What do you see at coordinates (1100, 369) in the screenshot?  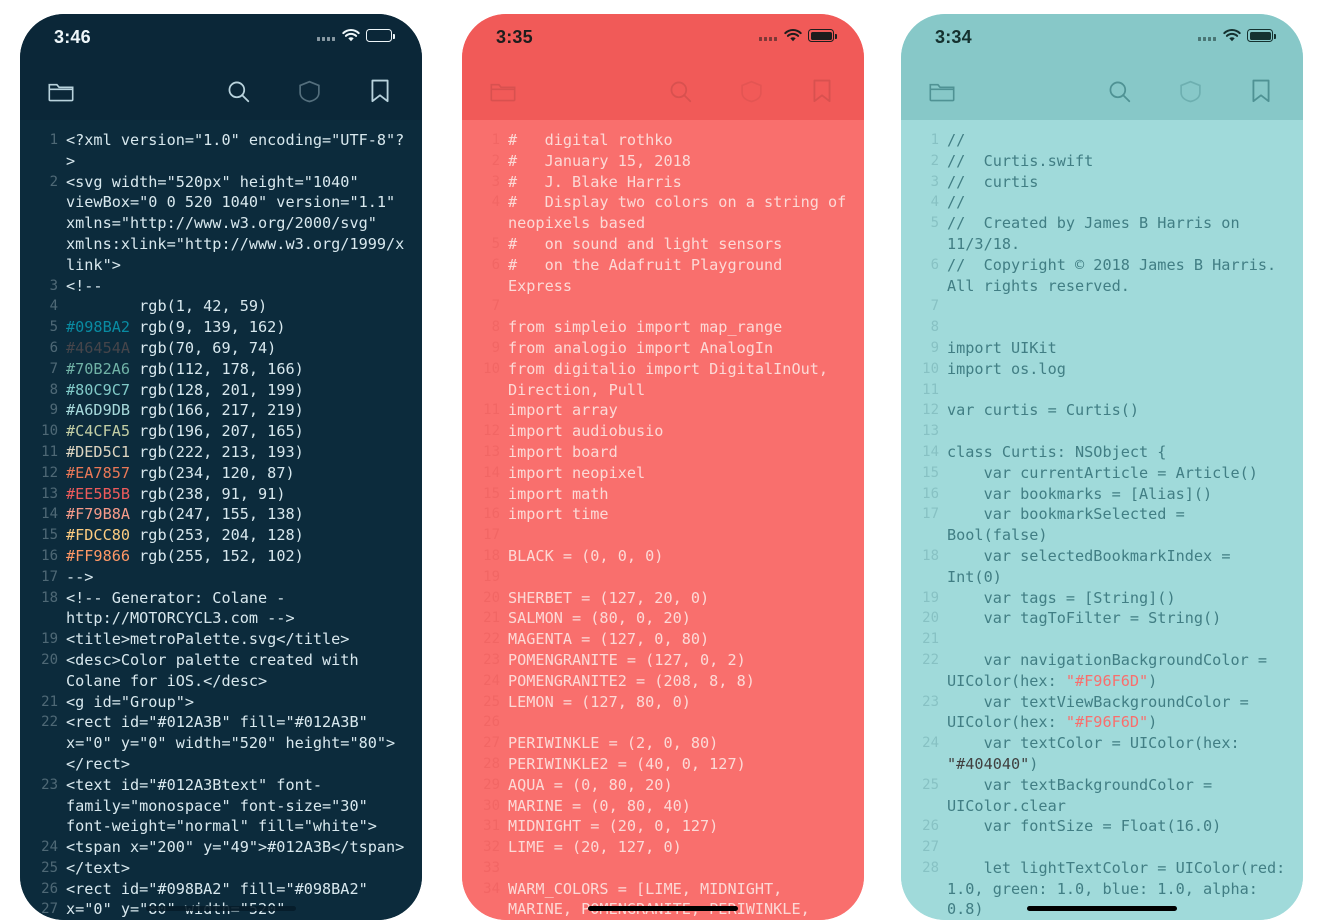 I see `code-line: 10 import os.log` at bounding box center [1100, 369].